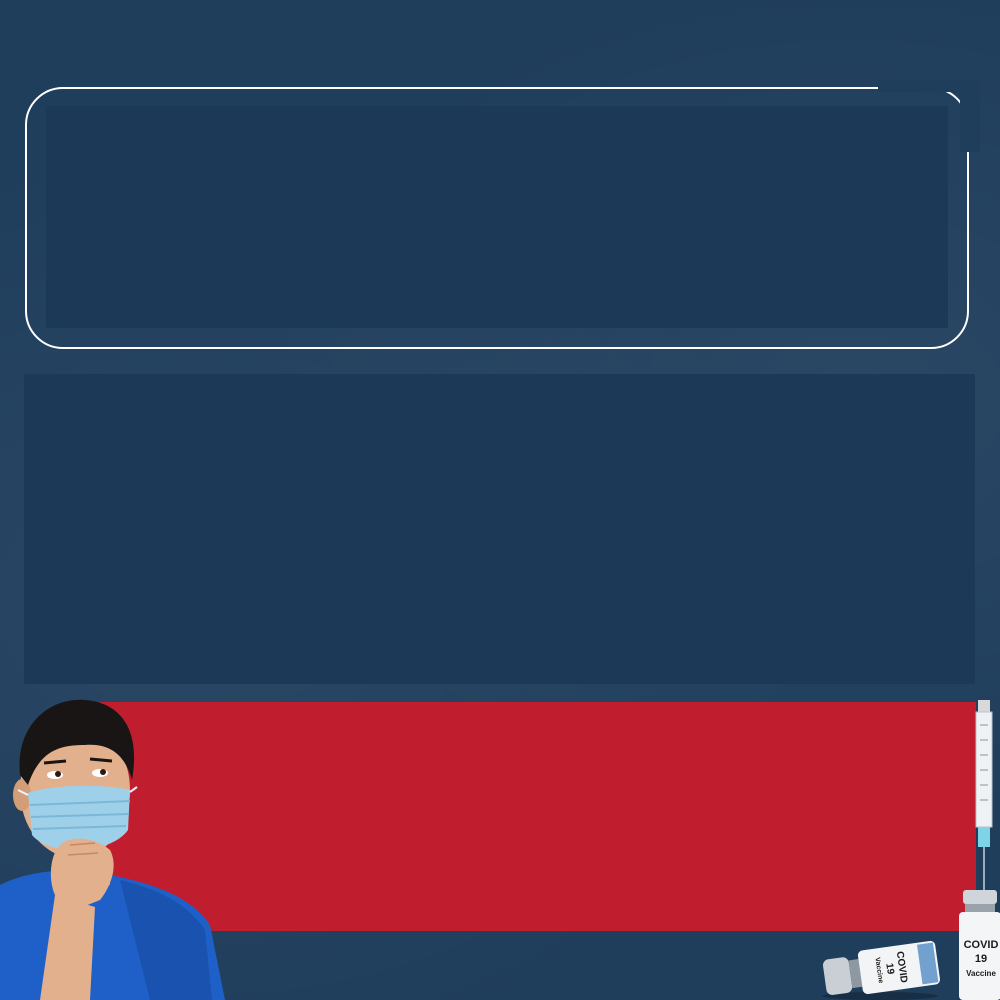  What do you see at coordinates (889, 969) in the screenshot?
I see `vial-lying-line2: 19` at bounding box center [889, 969].